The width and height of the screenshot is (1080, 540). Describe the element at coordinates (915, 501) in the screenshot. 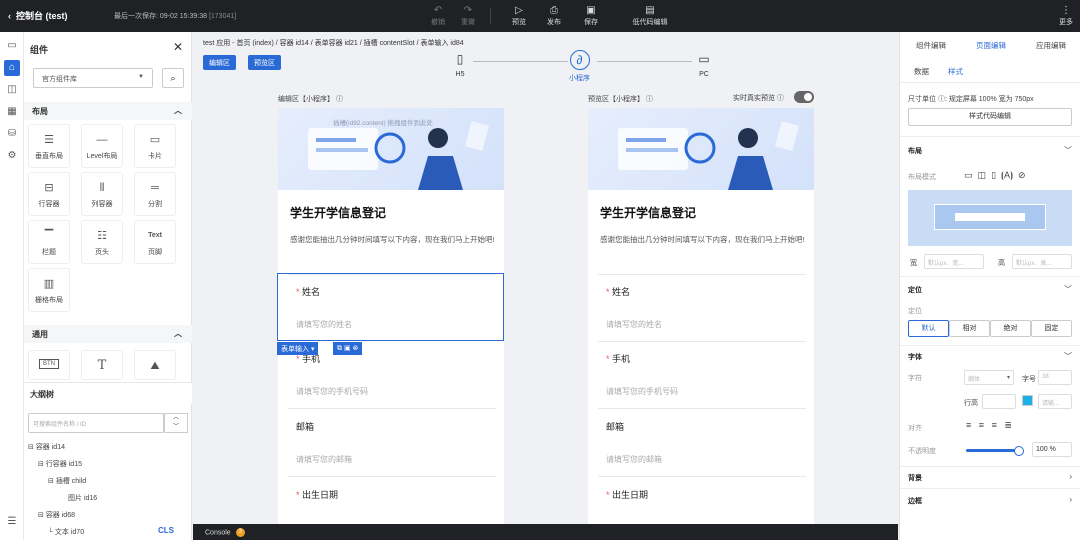

I see `border-section-title: 边框` at that location.